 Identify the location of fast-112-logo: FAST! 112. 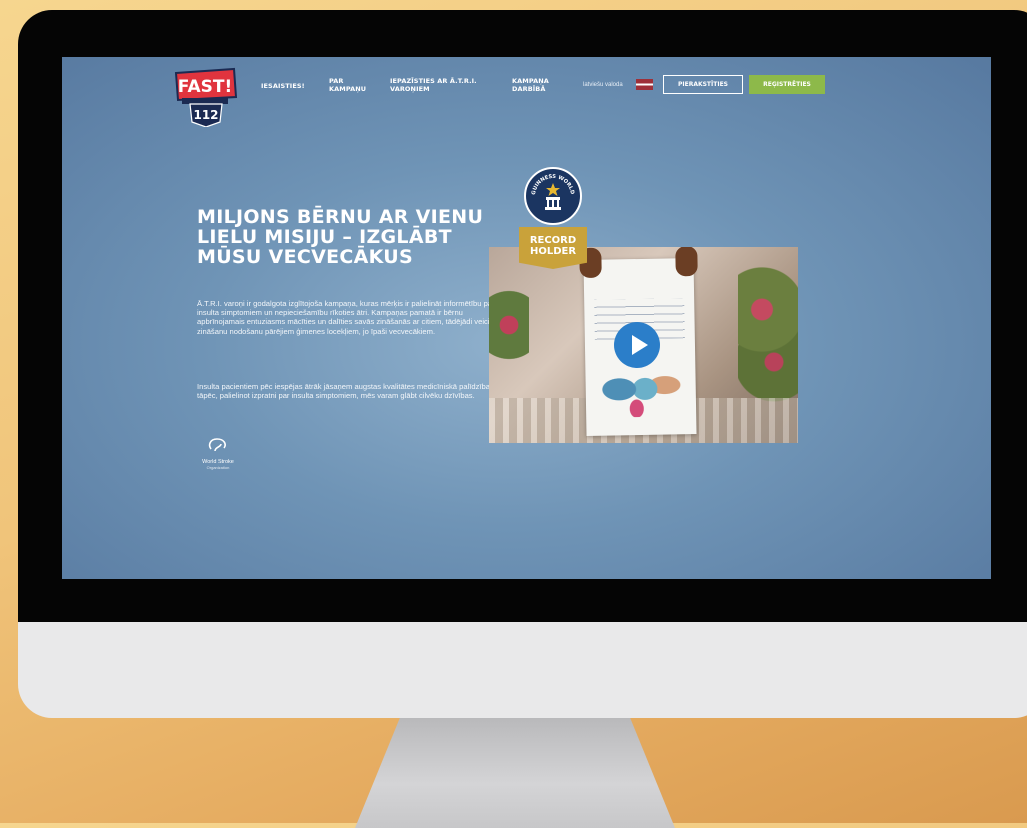
(206, 97).